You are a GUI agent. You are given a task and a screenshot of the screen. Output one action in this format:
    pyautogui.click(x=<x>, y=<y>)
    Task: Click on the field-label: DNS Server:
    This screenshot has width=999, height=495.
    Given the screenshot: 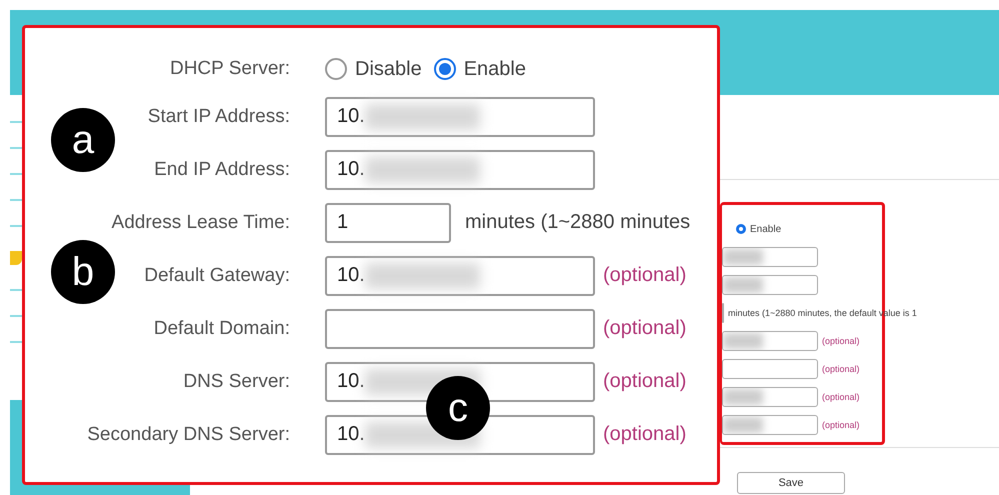 What is the action you would take?
    pyautogui.click(x=236, y=381)
    